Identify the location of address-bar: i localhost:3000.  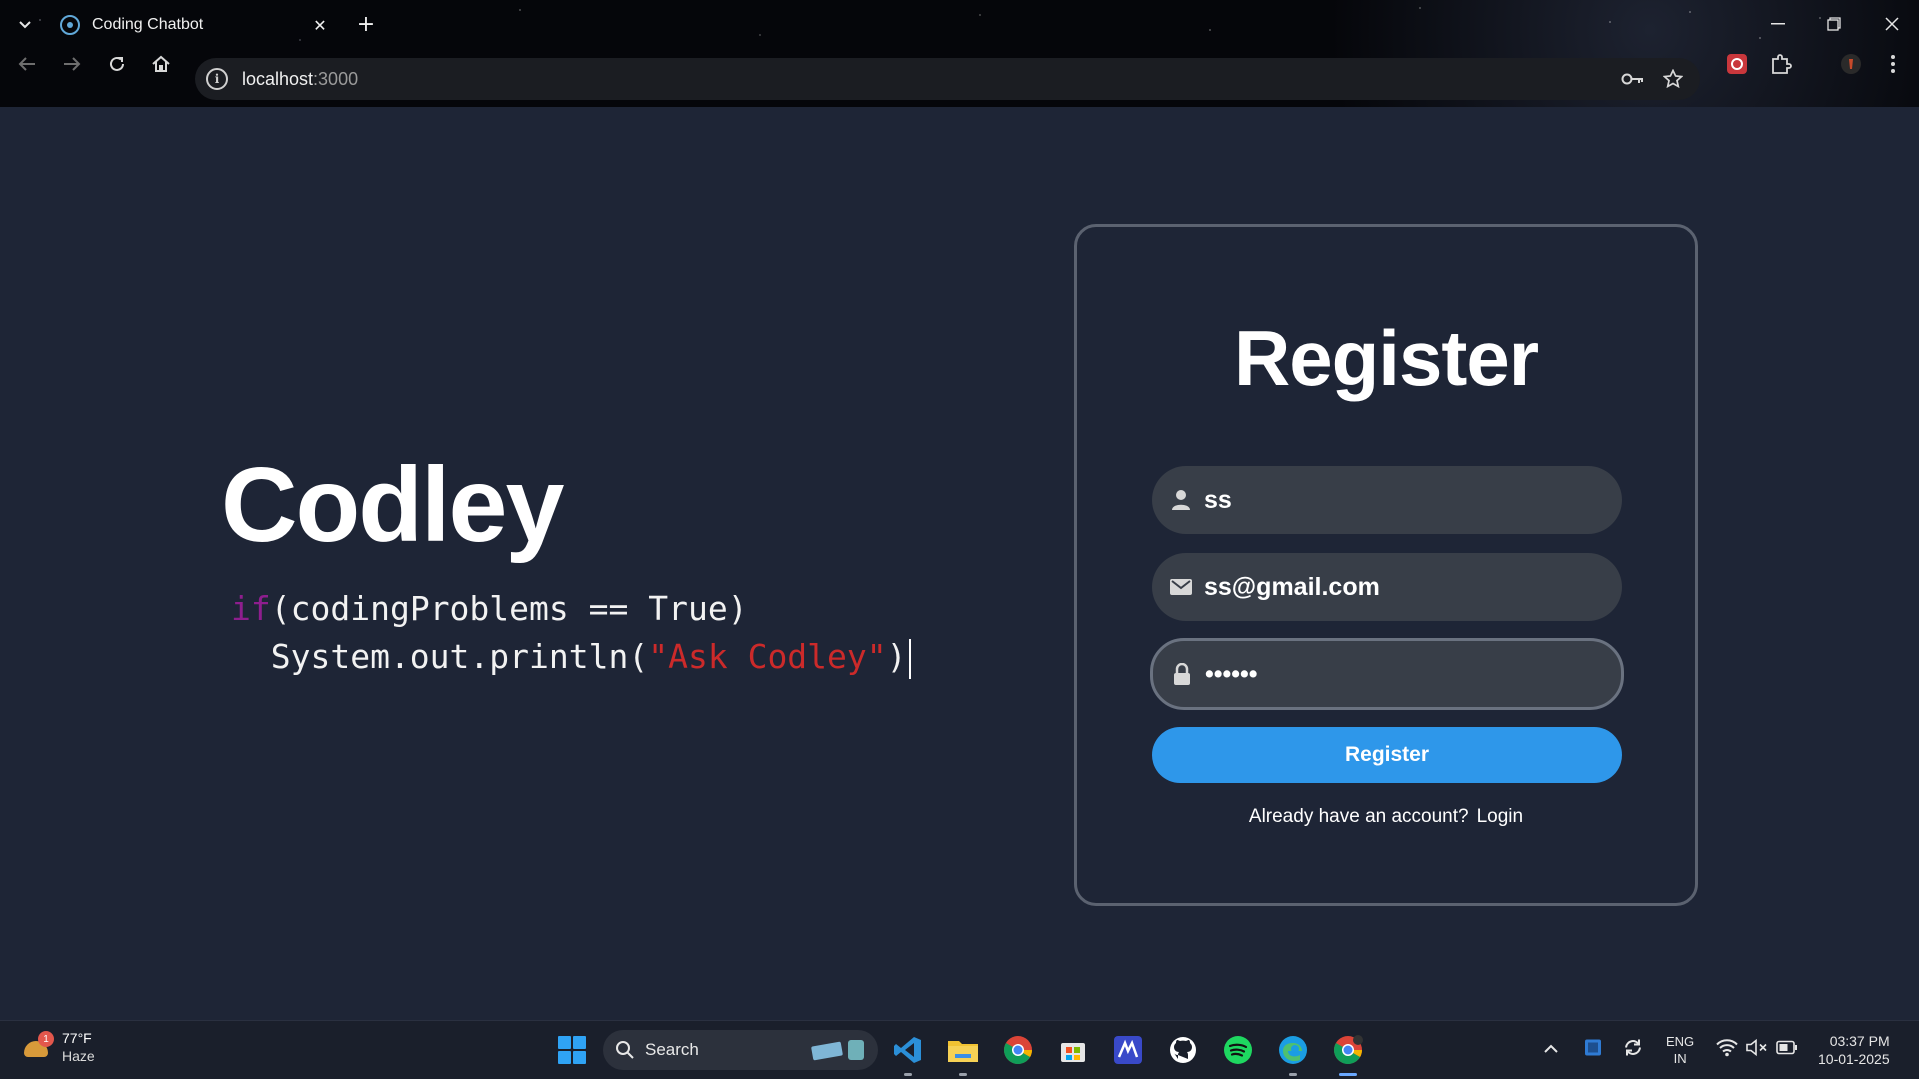
(947, 79).